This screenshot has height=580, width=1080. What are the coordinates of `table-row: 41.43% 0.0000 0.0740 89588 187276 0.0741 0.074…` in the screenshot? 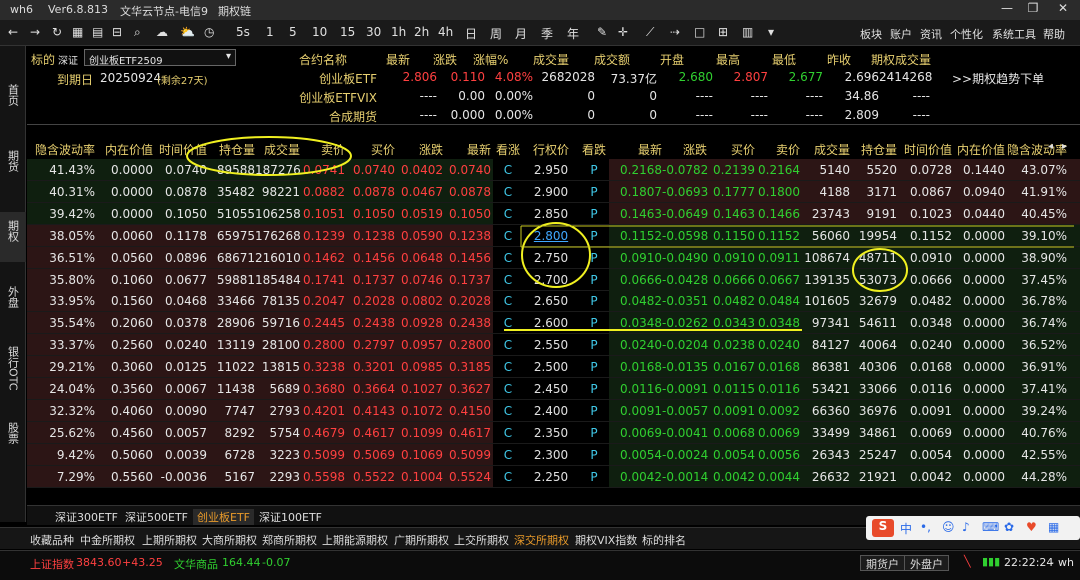 It's located at (553, 170).